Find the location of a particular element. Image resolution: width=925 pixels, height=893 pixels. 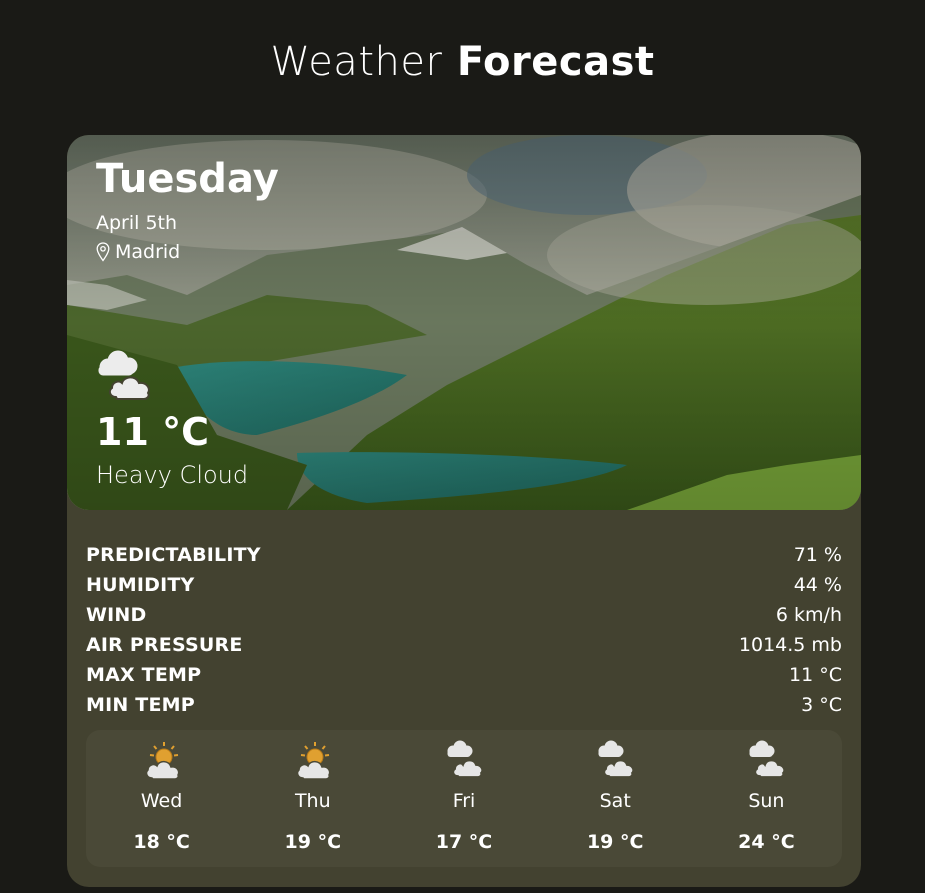

current-temperature: 11 °C is located at coordinates (152, 432).